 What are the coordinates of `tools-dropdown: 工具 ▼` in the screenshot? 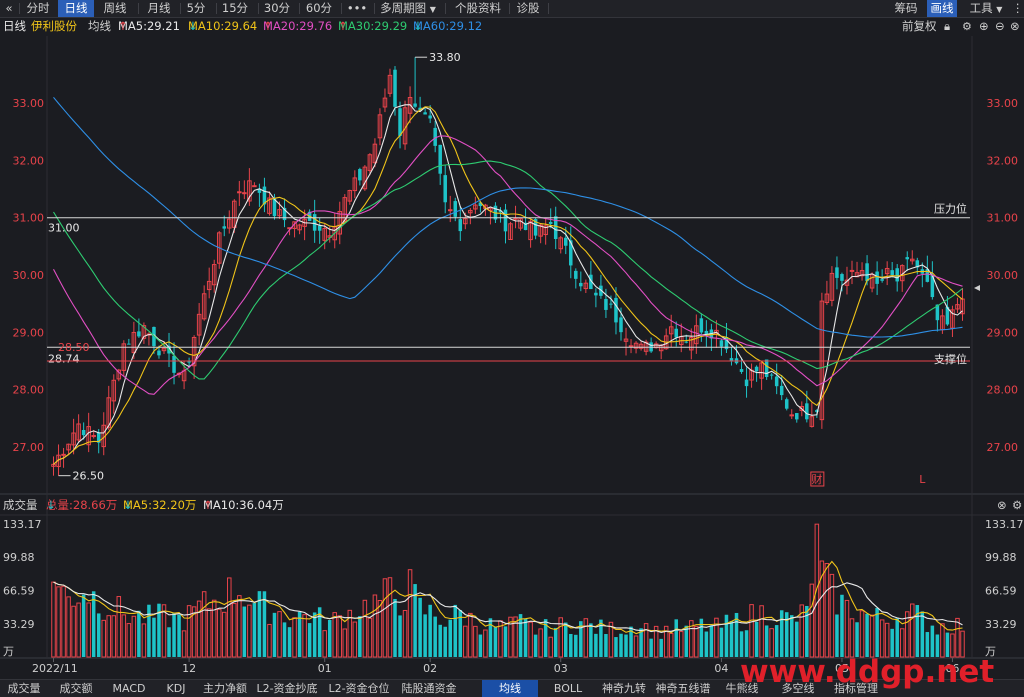 It's located at (986, 8).